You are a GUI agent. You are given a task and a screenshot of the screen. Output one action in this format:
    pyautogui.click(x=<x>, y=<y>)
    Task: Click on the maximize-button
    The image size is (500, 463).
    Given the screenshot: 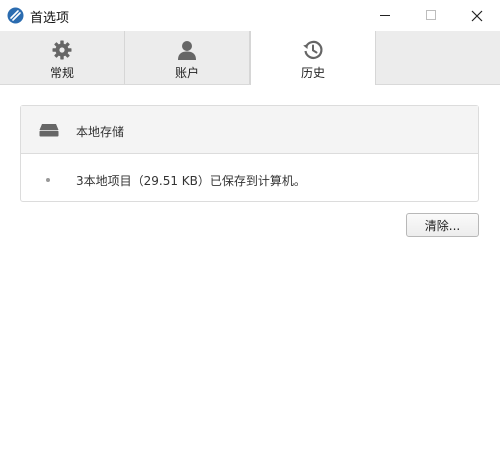 What is the action you would take?
    pyautogui.click(x=431, y=15)
    